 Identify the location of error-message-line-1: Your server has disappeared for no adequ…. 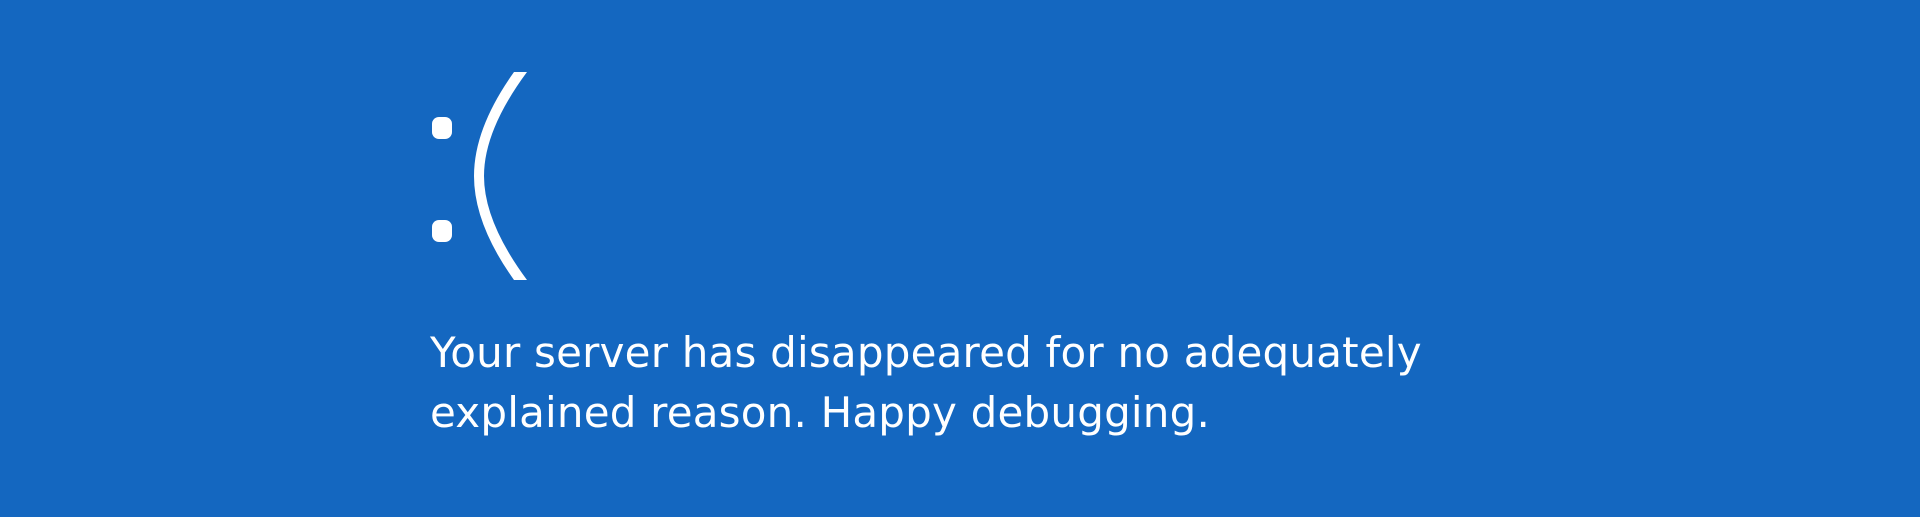
(926, 352).